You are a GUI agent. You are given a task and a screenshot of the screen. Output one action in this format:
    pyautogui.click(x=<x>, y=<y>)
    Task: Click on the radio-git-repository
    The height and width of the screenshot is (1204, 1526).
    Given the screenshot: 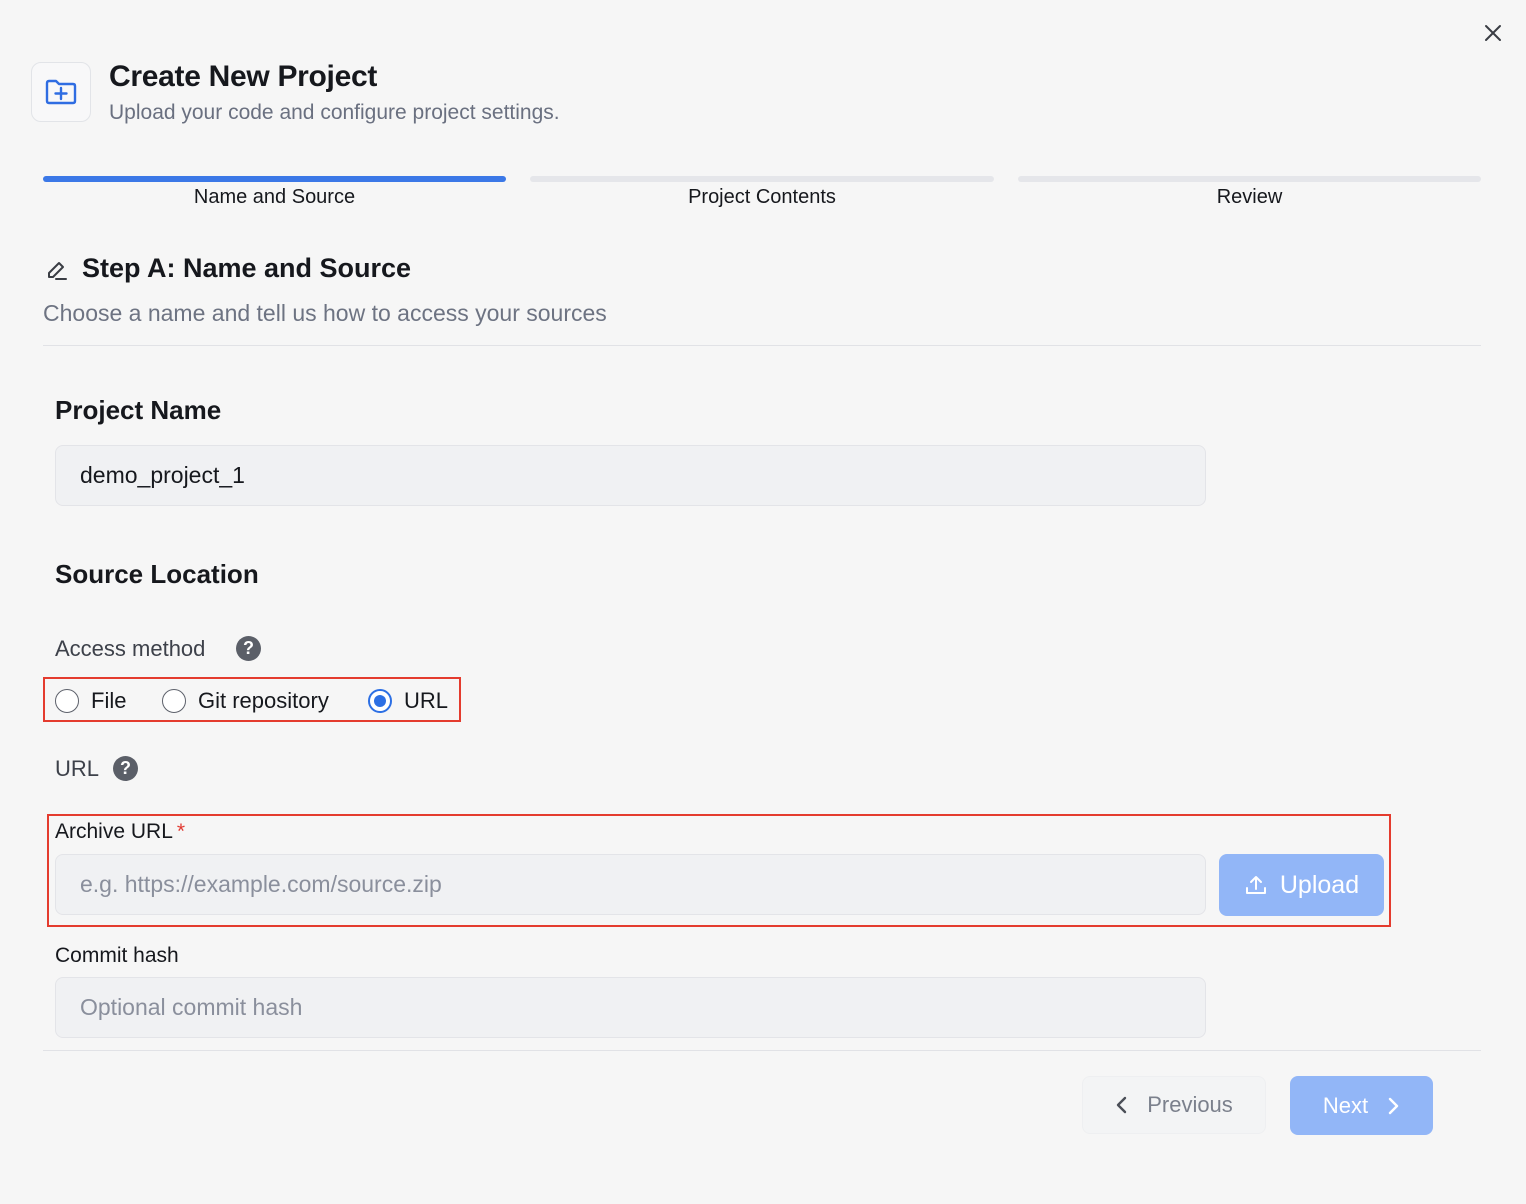 What is the action you would take?
    pyautogui.click(x=174, y=701)
    